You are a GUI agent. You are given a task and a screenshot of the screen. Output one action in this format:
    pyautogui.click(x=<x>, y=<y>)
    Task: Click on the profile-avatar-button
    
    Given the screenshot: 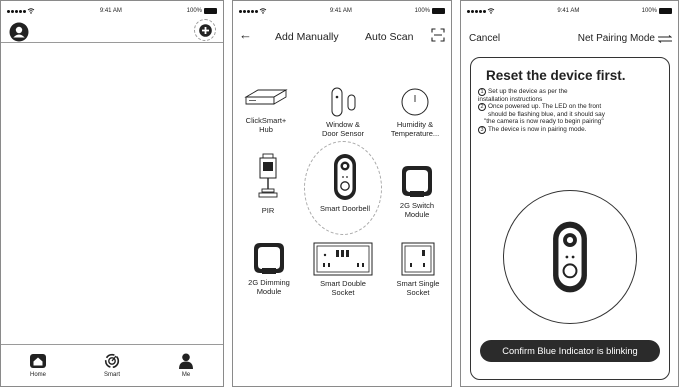 What is the action you would take?
    pyautogui.click(x=19, y=32)
    